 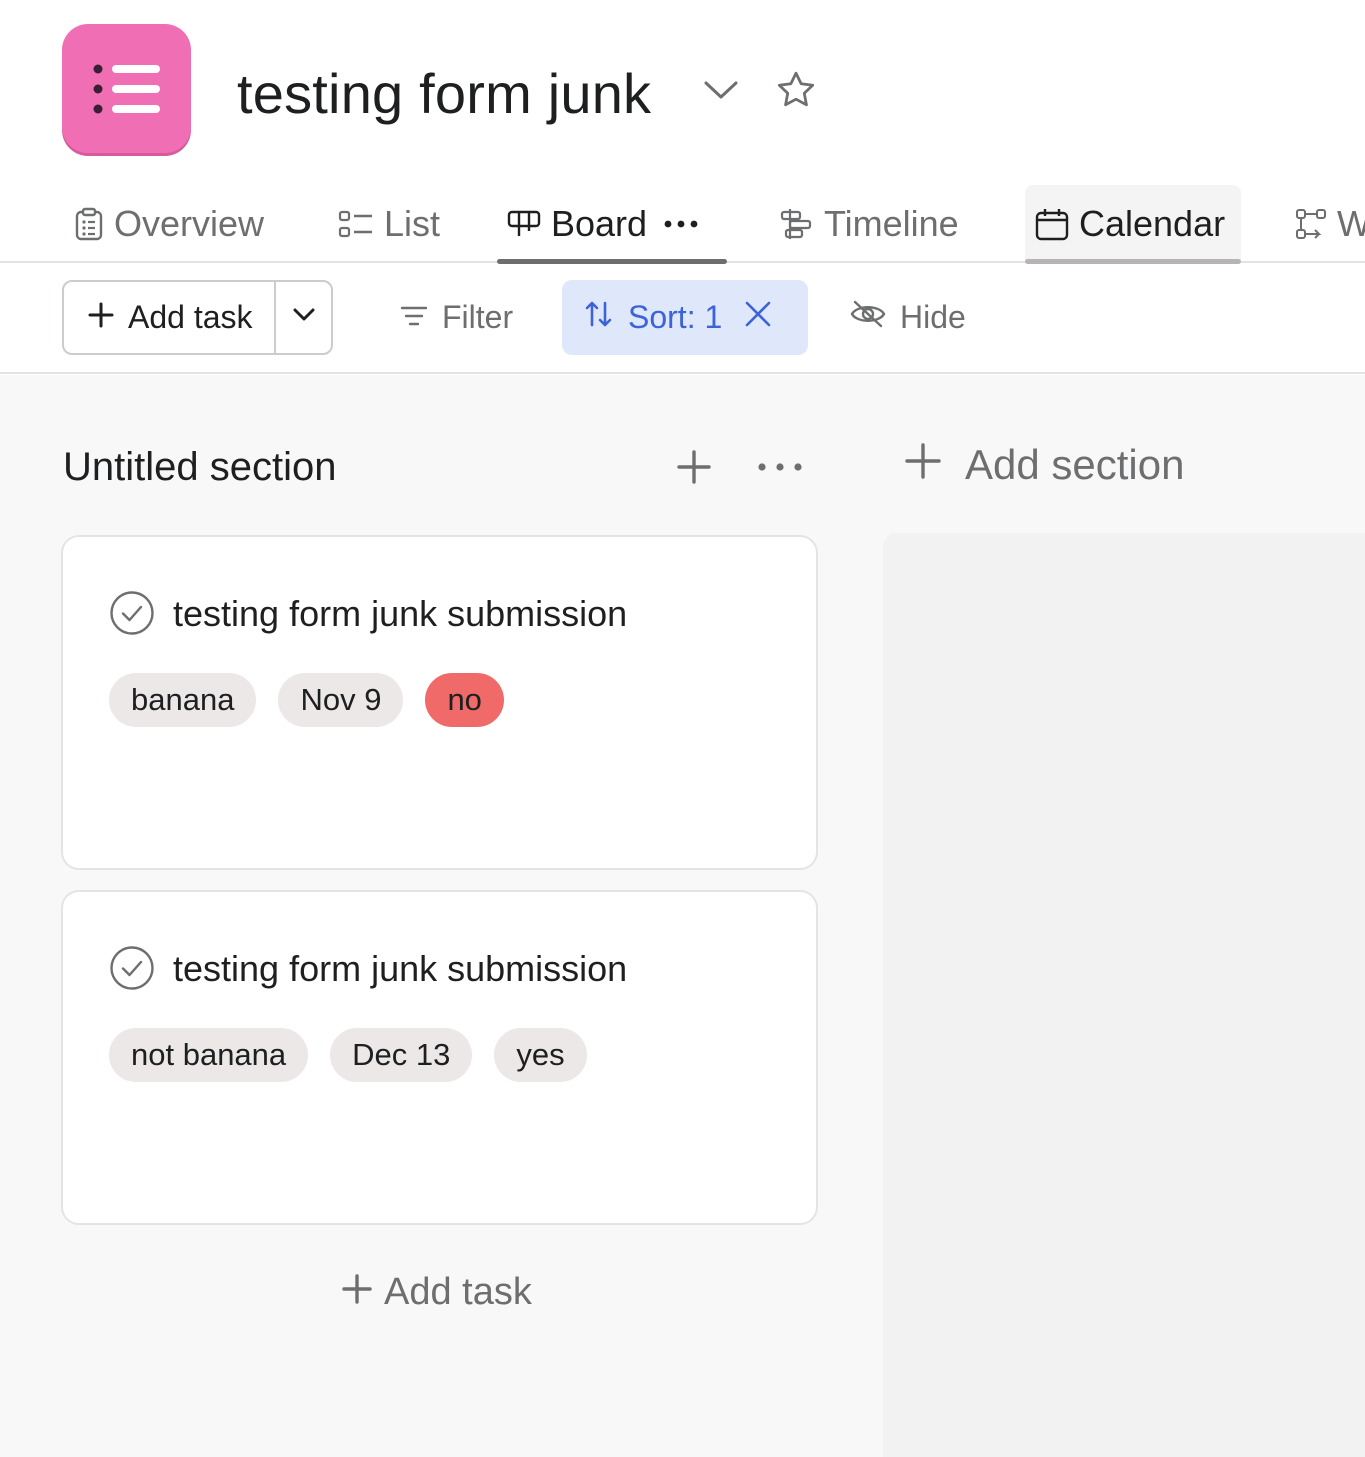 I want to click on tab-workflow: W, so click(x=1330, y=224).